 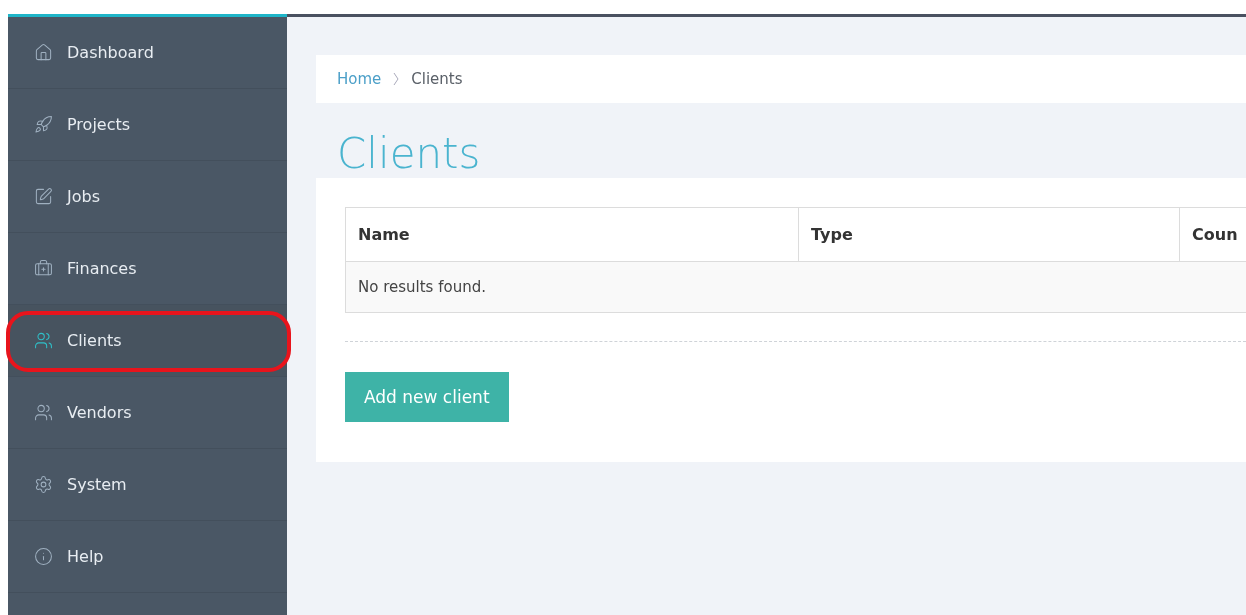 What do you see at coordinates (384, 235) in the screenshot?
I see `column-header: Name` at bounding box center [384, 235].